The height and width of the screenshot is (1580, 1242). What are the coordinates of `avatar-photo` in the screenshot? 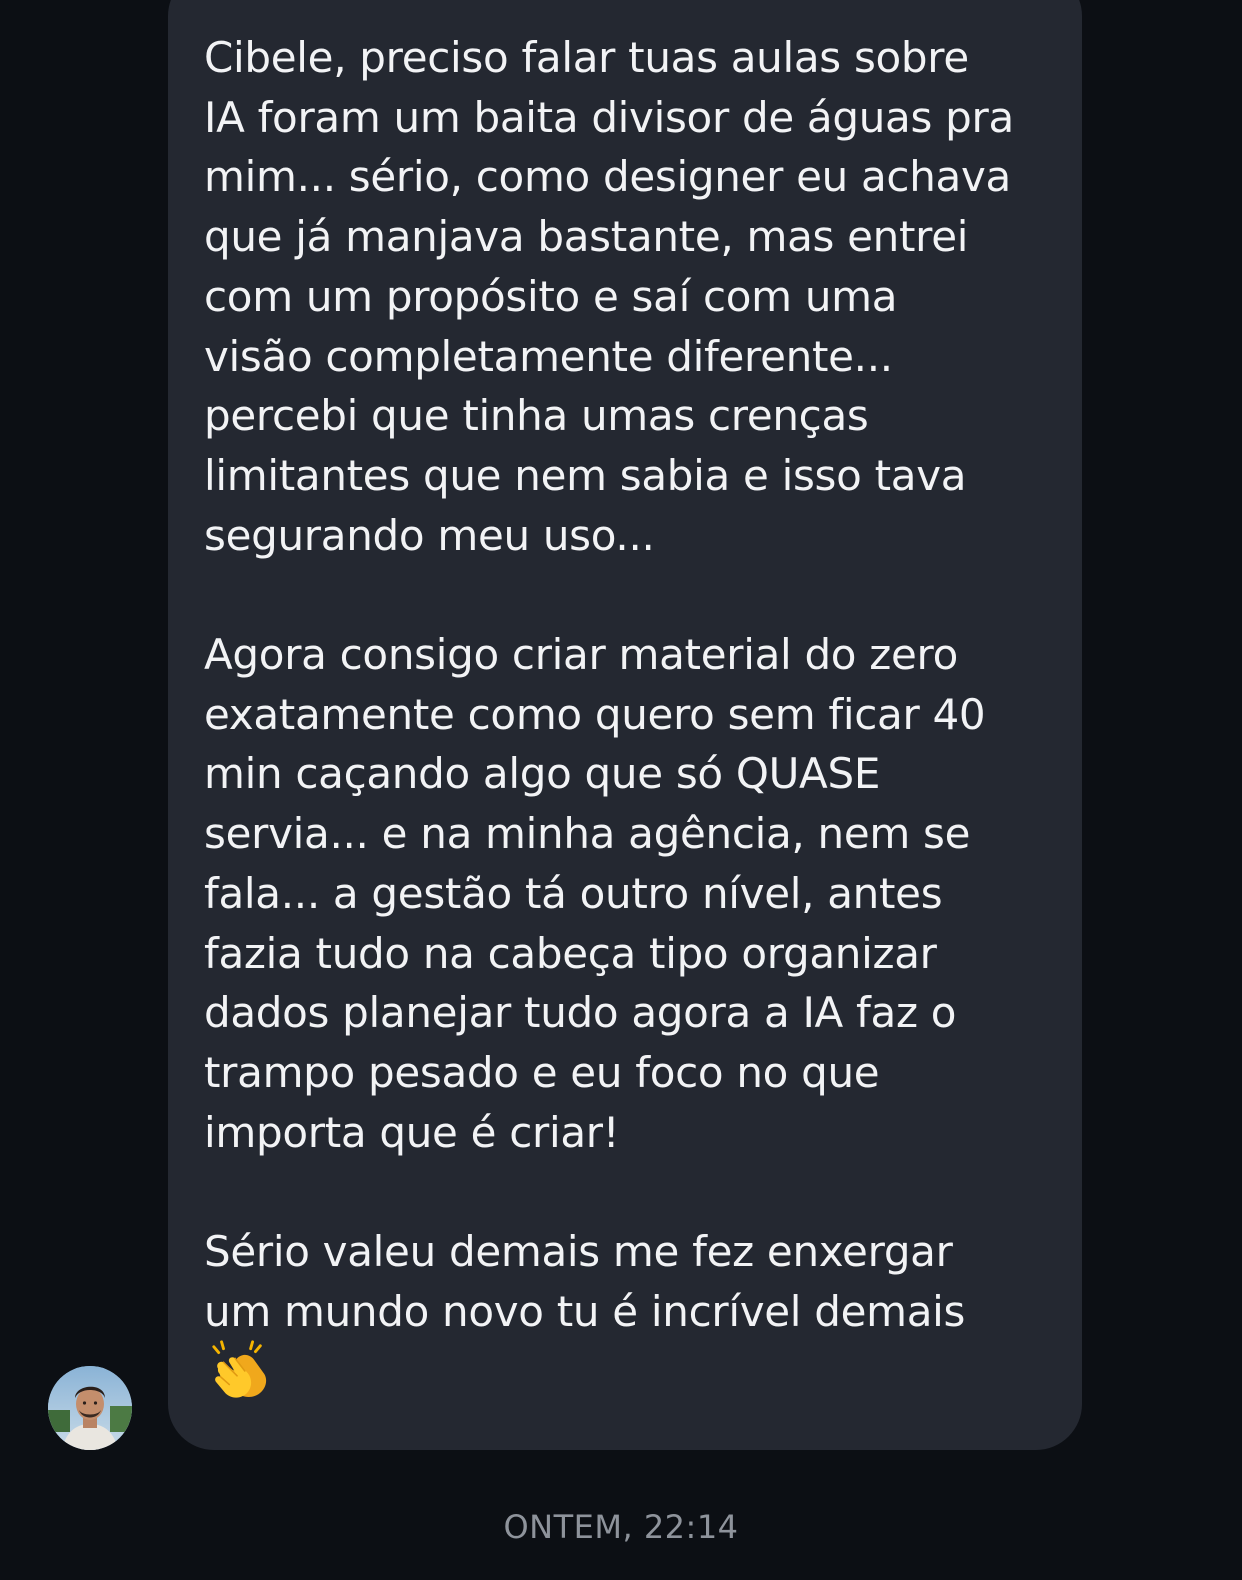 It's located at (90, 1408).